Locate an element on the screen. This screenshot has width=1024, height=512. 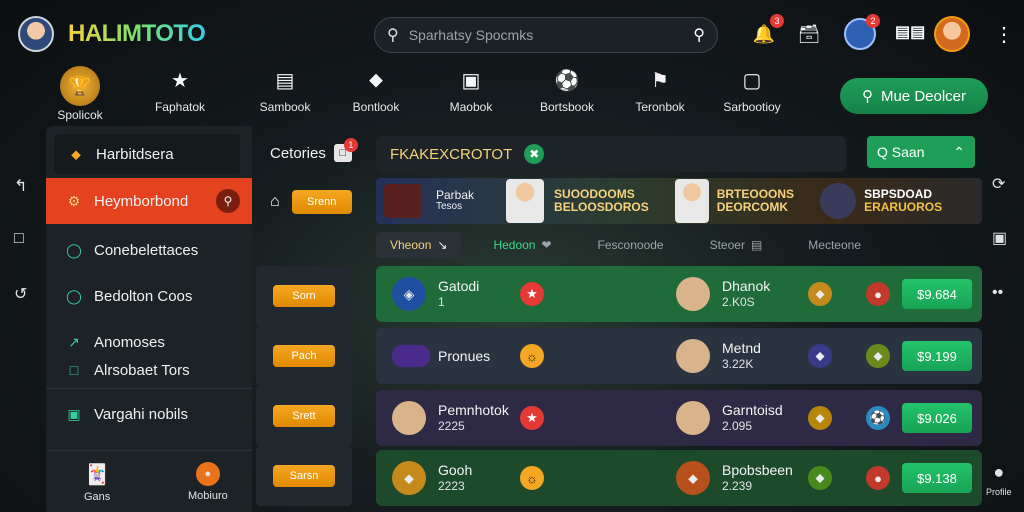
nav-item-3: ⬥ Bontlook is located at coordinates (376, 95).